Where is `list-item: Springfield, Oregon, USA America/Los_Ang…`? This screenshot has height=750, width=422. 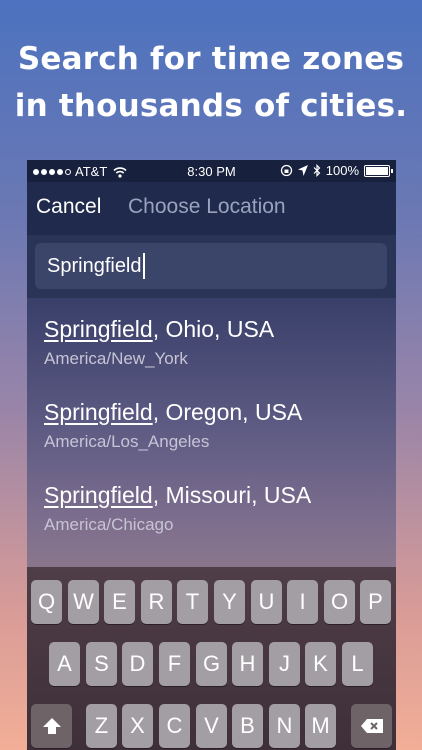
list-item: Springfield, Oregon, USA America/Los_Ang… is located at coordinates (173, 425).